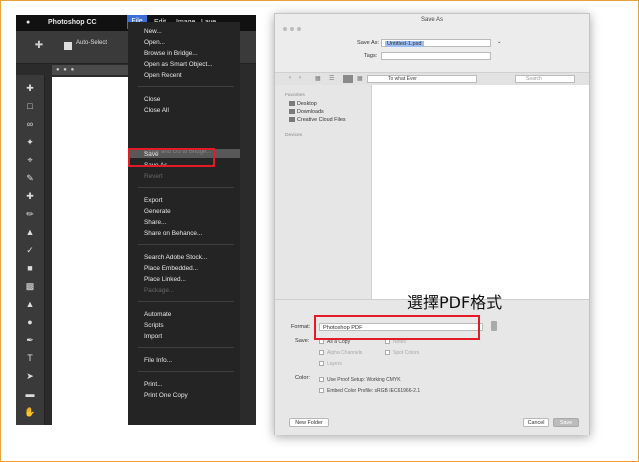  What do you see at coordinates (30, 196) in the screenshot?
I see `healing-icon: ✚` at bounding box center [30, 196].